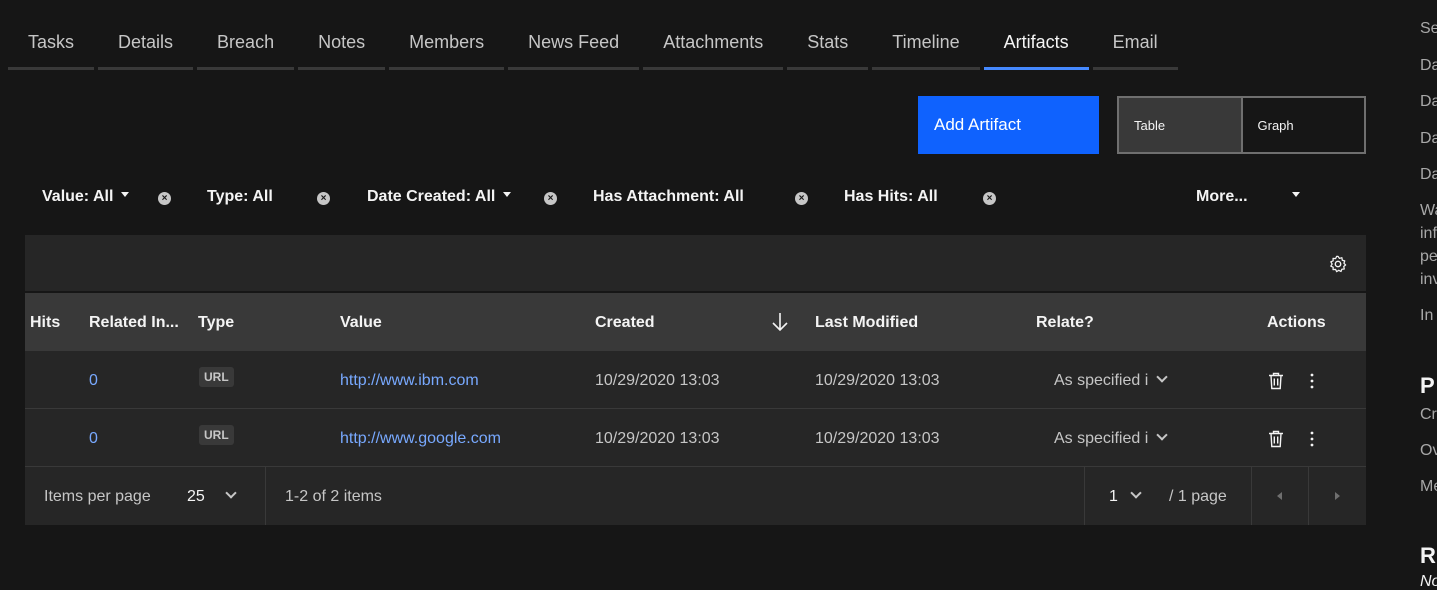 Image resolution: width=1437 pixels, height=590 pixels. What do you see at coordinates (196, 496) in the screenshot?
I see `items-per-page-value: 25` at bounding box center [196, 496].